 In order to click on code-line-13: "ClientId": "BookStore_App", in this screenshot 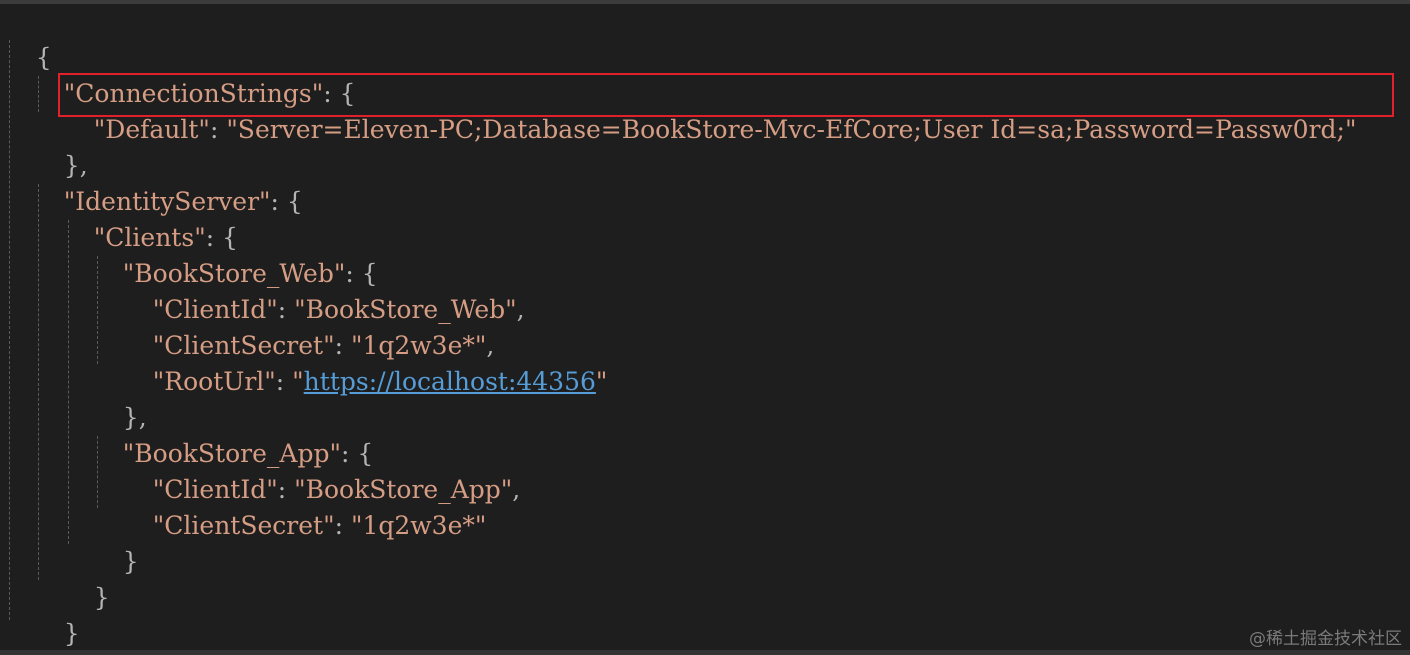, I will do `click(320, 470)`.